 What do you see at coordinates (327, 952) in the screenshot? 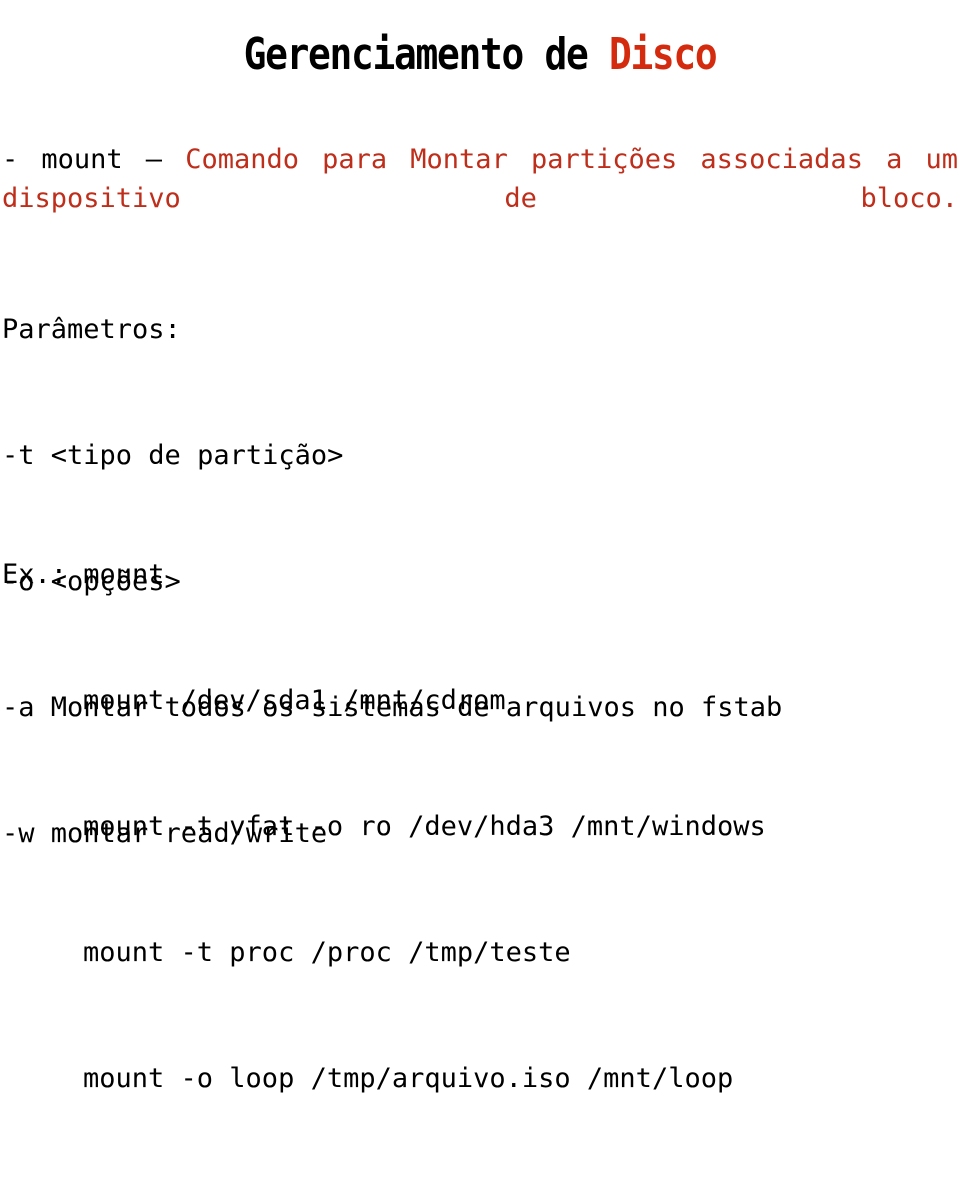
I see `example-command-mount-proc: mount -t proc /proc /tmp/teste` at bounding box center [327, 952].